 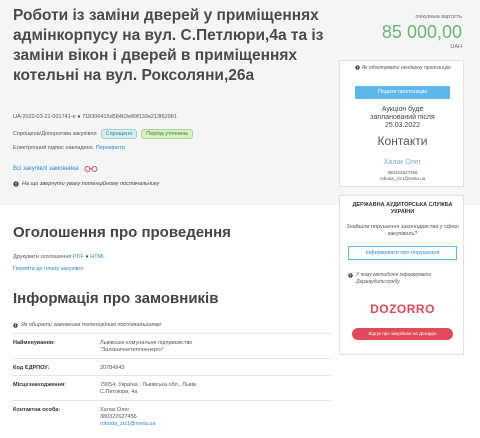 What do you see at coordinates (456, 47) in the screenshot?
I see `price-currency: UAH` at bounding box center [456, 47].